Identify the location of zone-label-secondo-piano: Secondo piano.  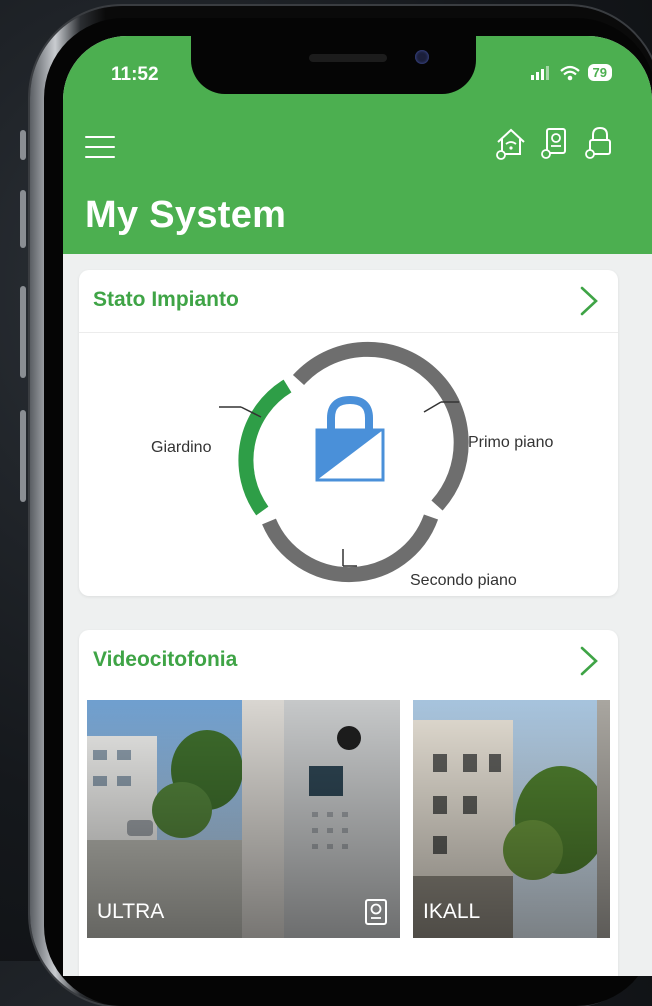
(463, 580).